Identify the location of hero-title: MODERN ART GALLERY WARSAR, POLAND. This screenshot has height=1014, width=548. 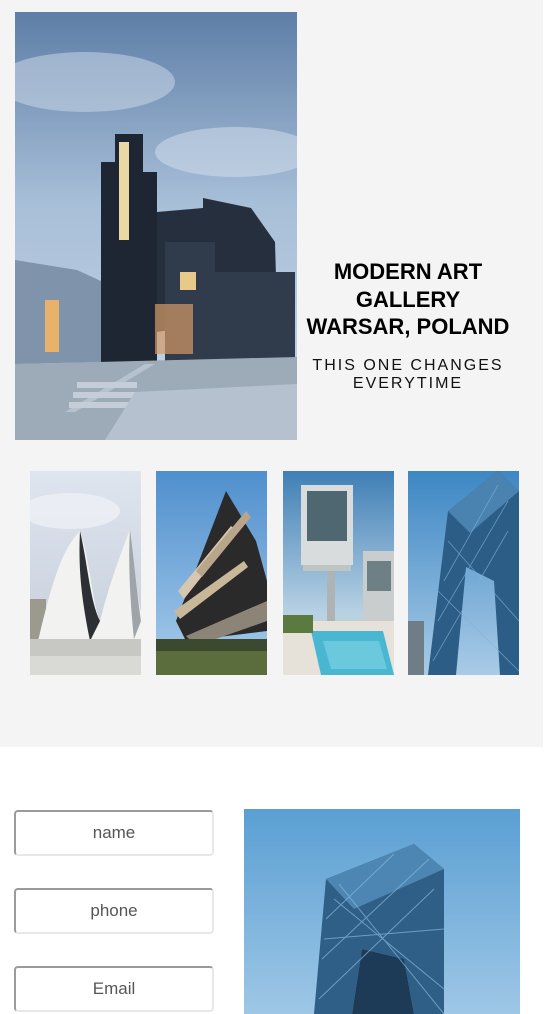
(408, 299).